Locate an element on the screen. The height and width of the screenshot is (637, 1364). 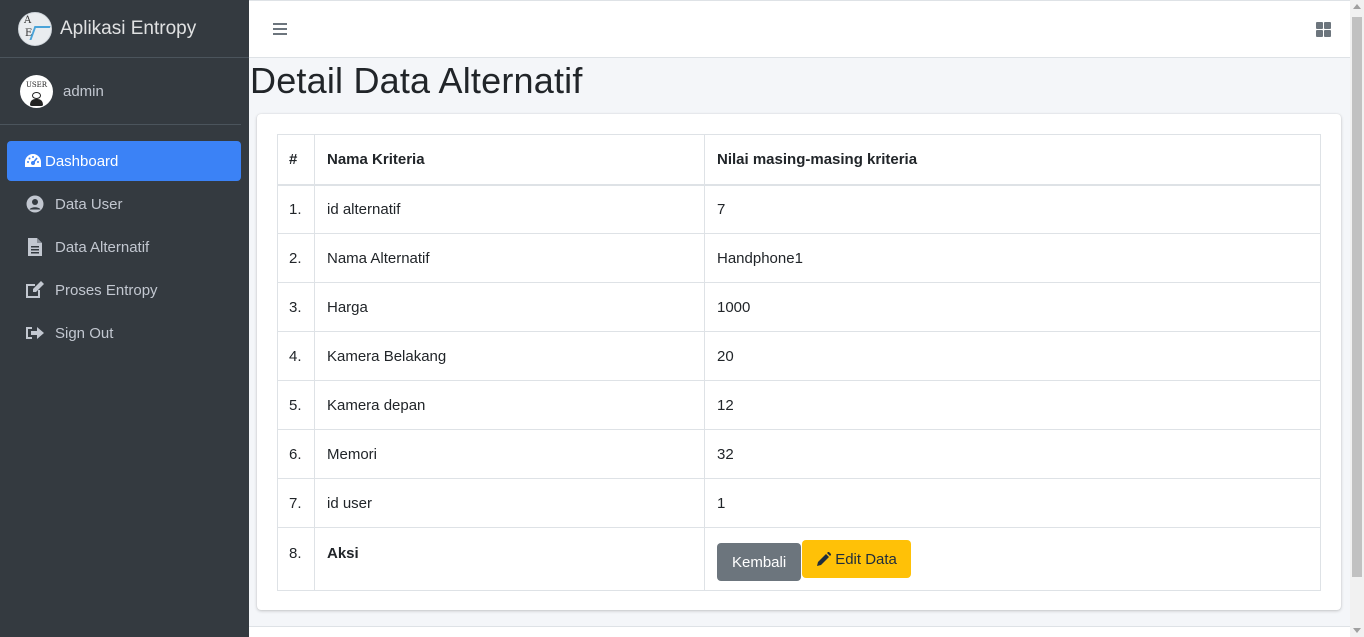
row-number: 7. is located at coordinates (296, 503).